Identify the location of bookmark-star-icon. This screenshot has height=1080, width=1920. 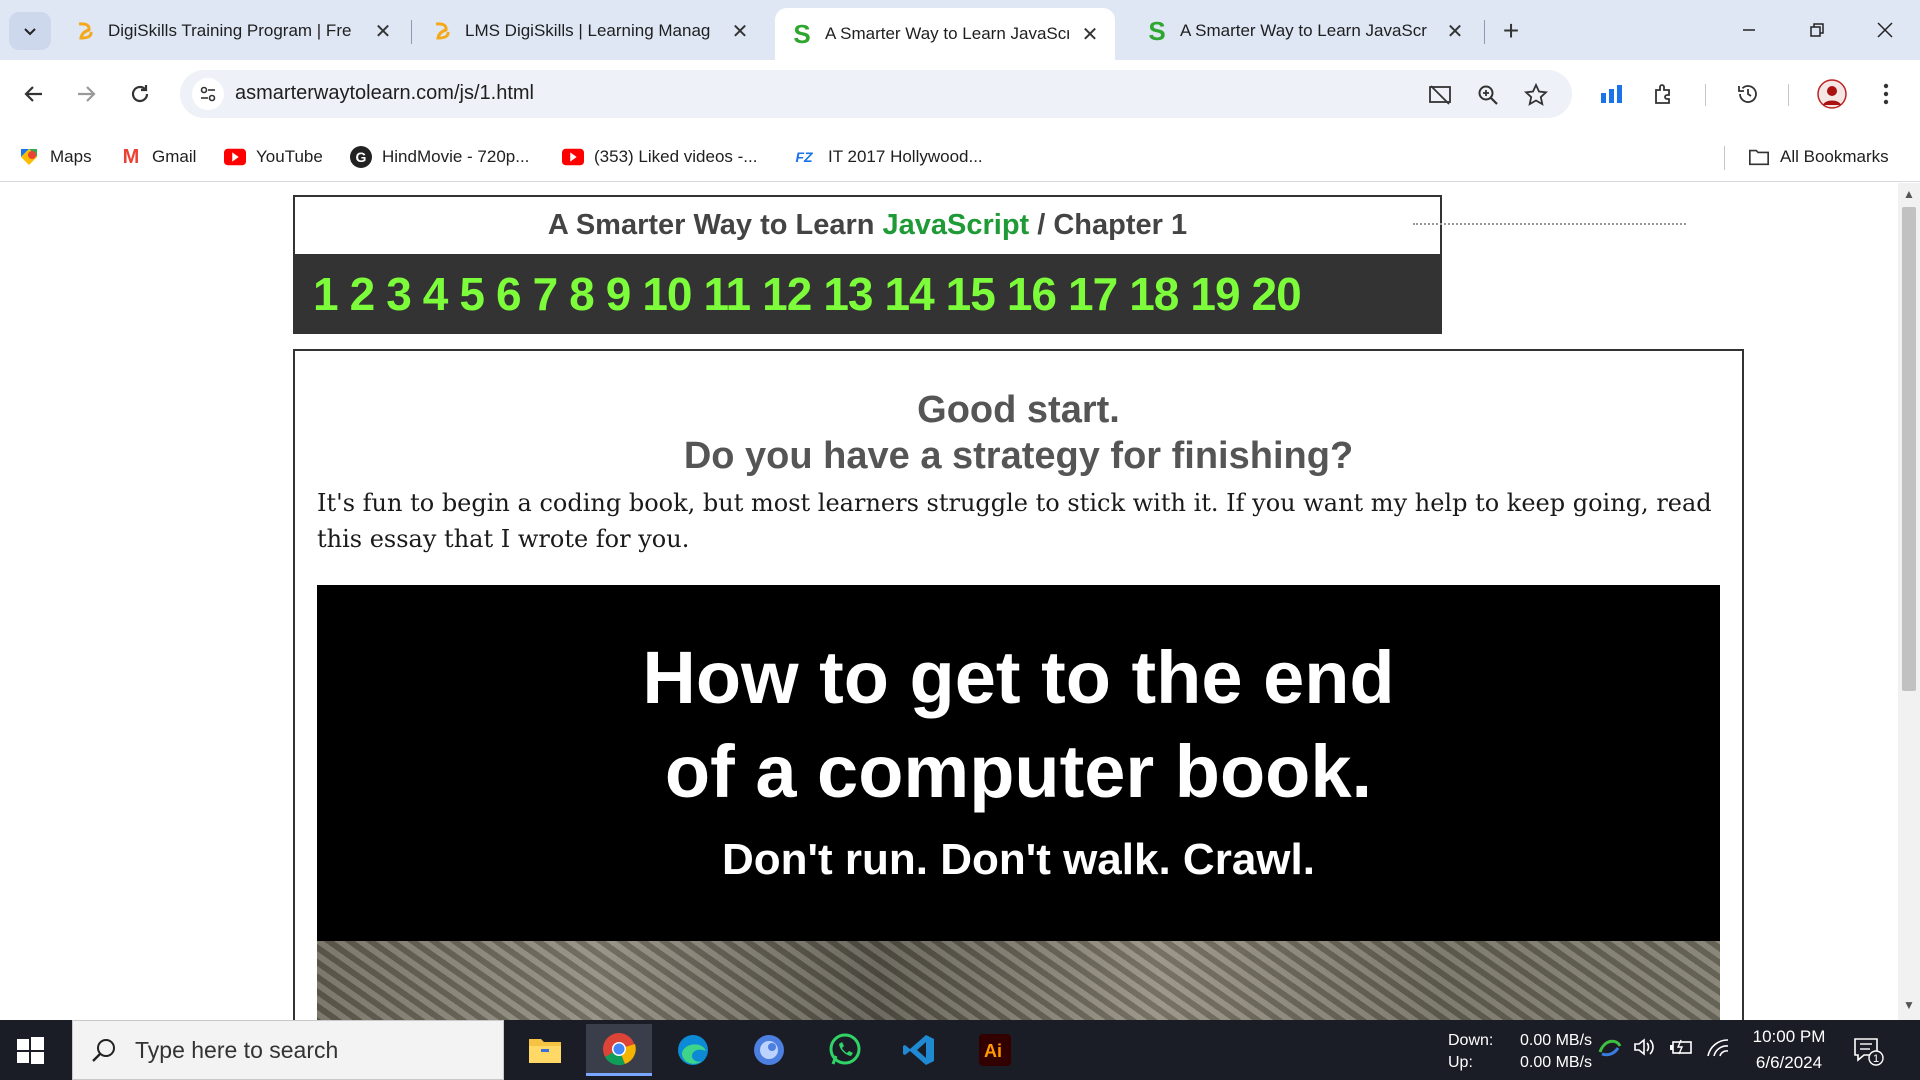
(1536, 95).